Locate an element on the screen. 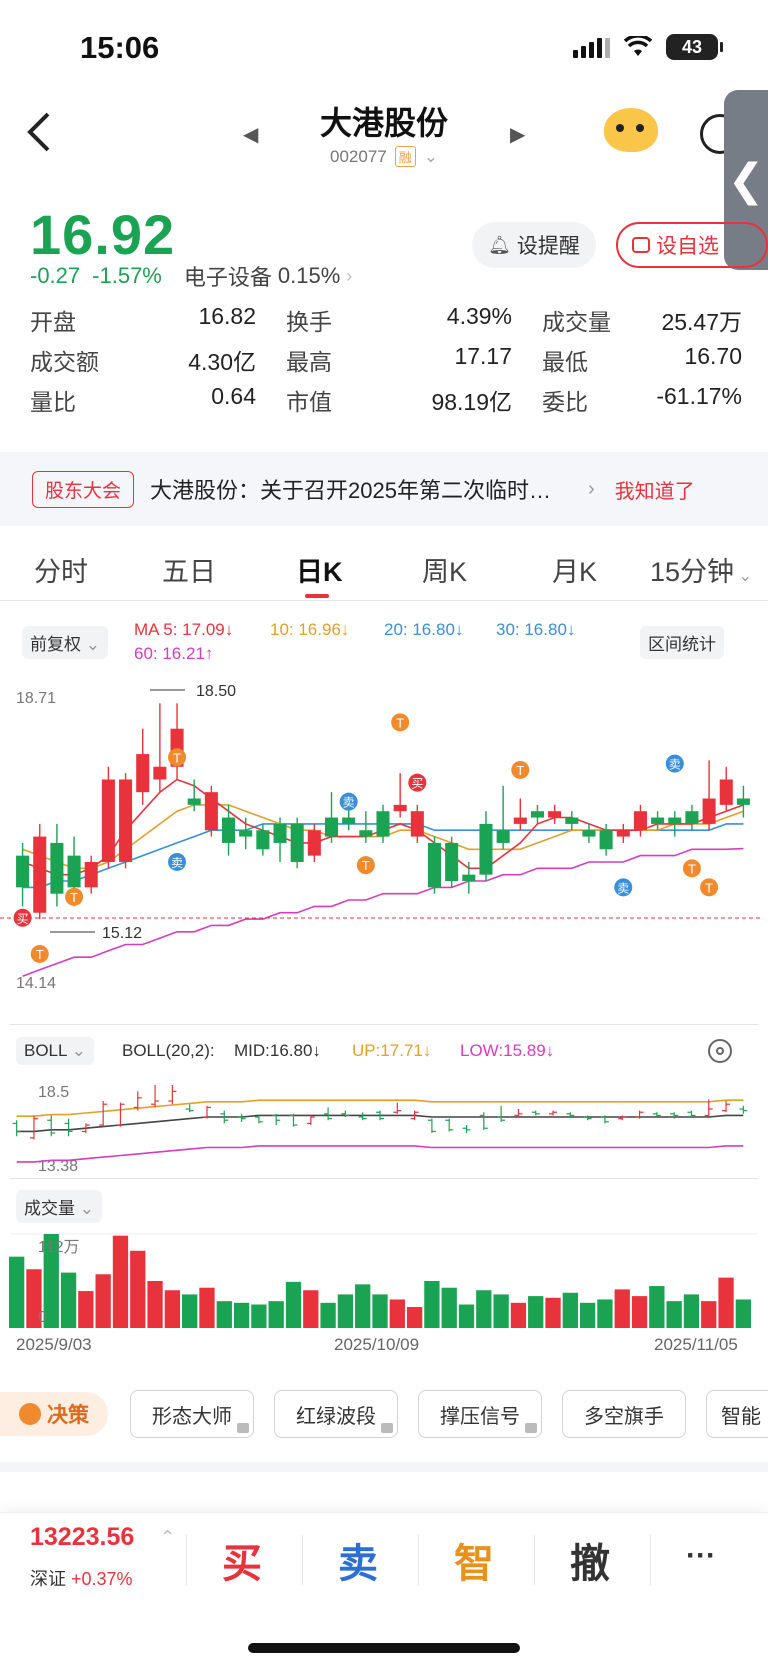  tab-15min-label: 15分钟 is located at coordinates (692, 572).